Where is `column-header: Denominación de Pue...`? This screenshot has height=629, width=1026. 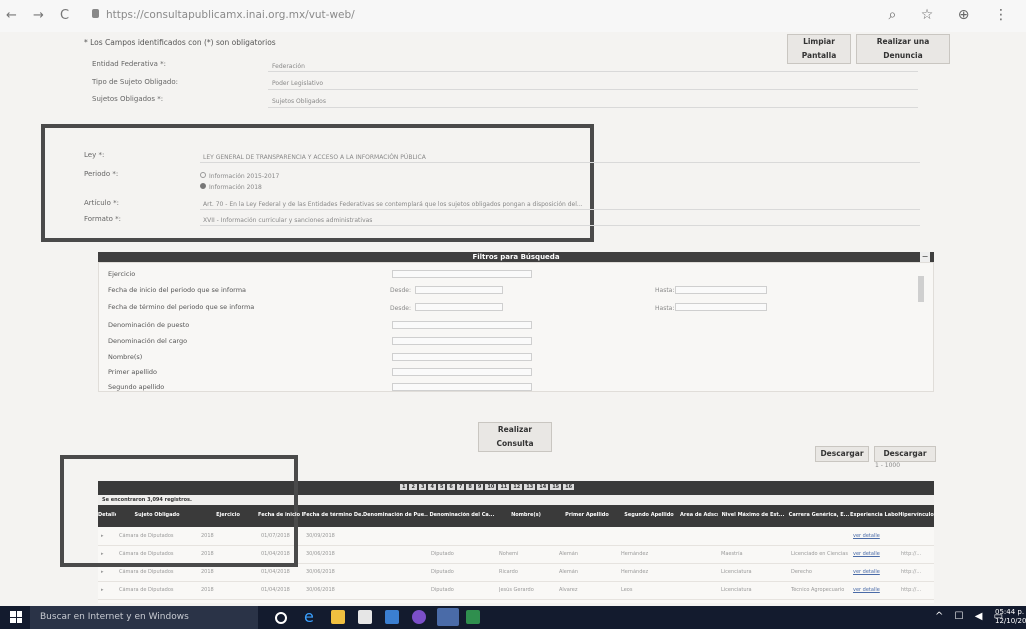
column-header: Denominación de Pue... is located at coordinates (395, 515).